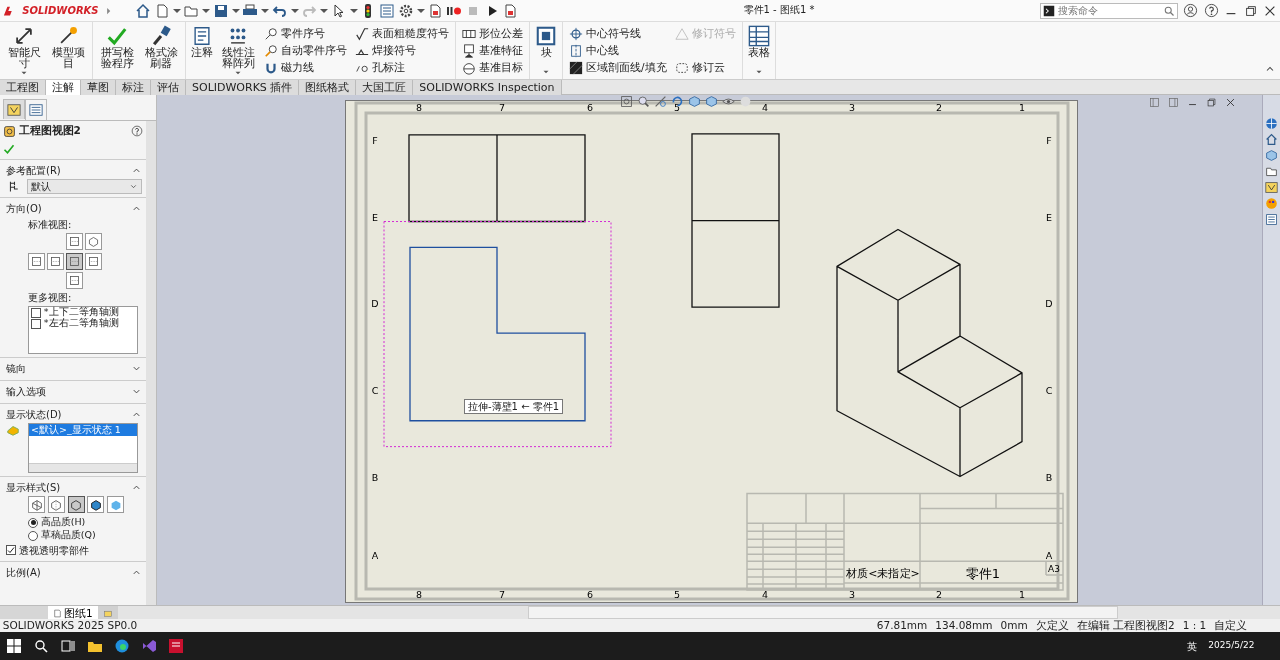  I want to click on zone-label: D, so click(1049, 304).